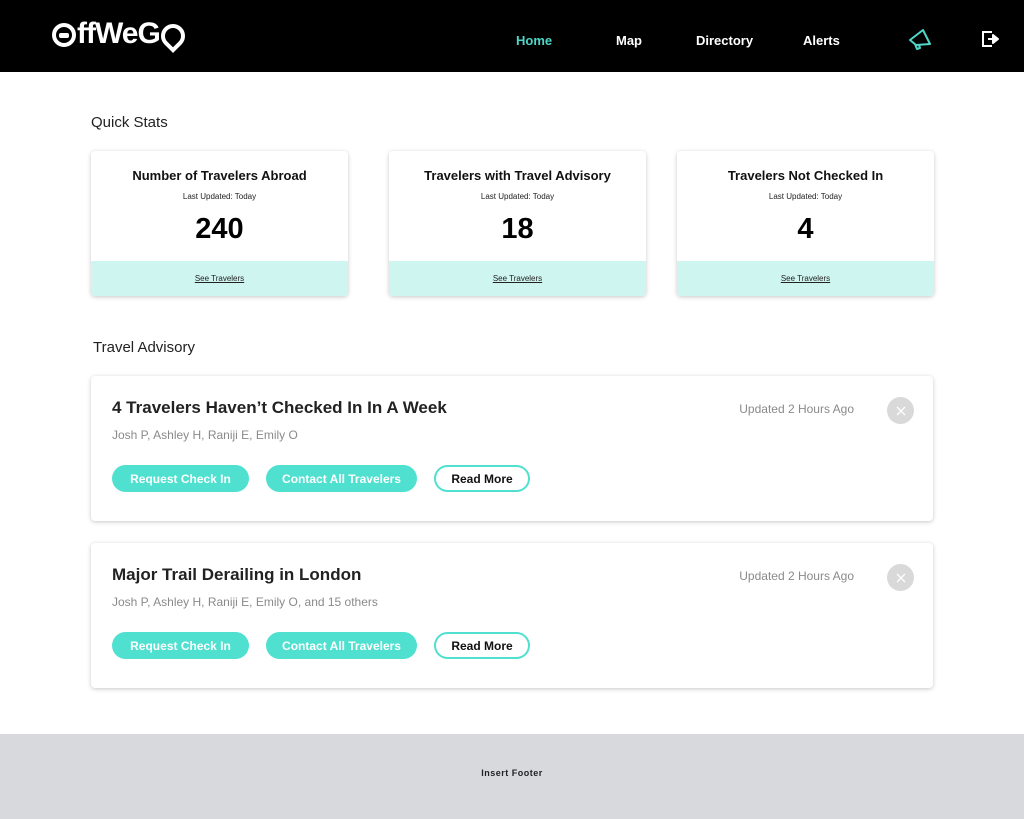  Describe the element at coordinates (517, 175) in the screenshot. I see `stat-title: Travelers with Travel Advisory` at that location.